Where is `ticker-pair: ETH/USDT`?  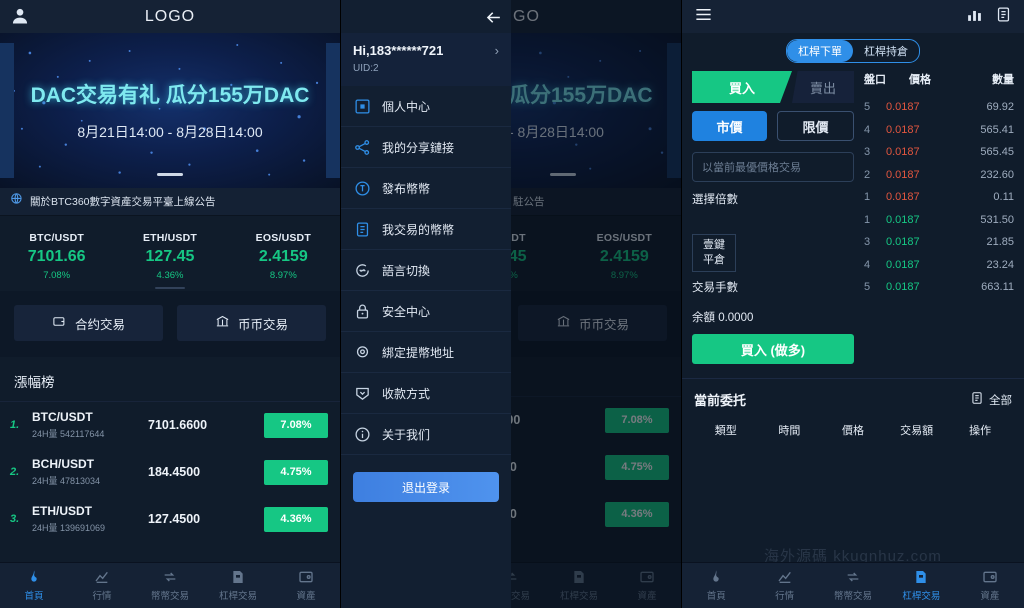
ticker-pair: ETH/USDT is located at coordinates (170, 238).